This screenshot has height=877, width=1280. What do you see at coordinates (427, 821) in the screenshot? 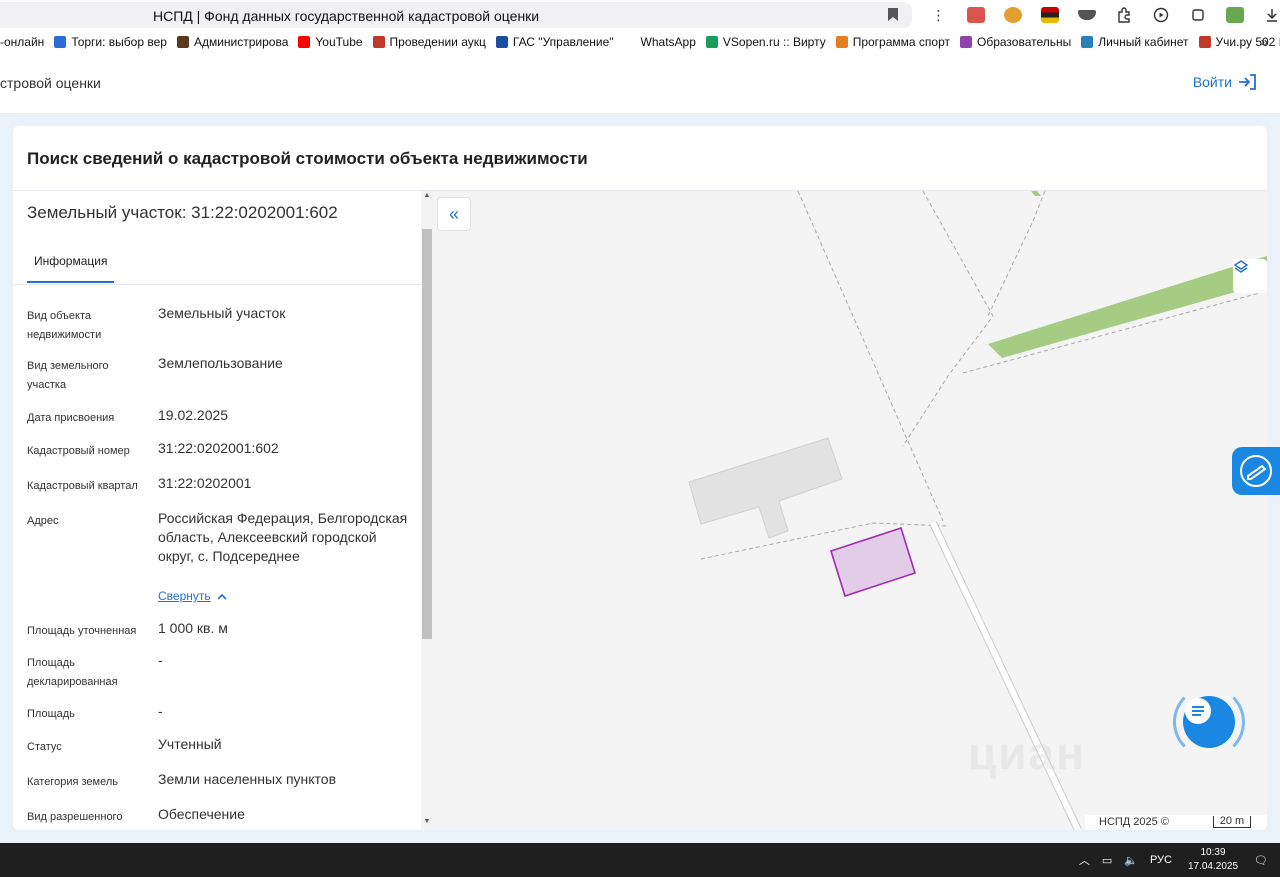
I see `scroll-down-icon: ▼` at bounding box center [427, 821].